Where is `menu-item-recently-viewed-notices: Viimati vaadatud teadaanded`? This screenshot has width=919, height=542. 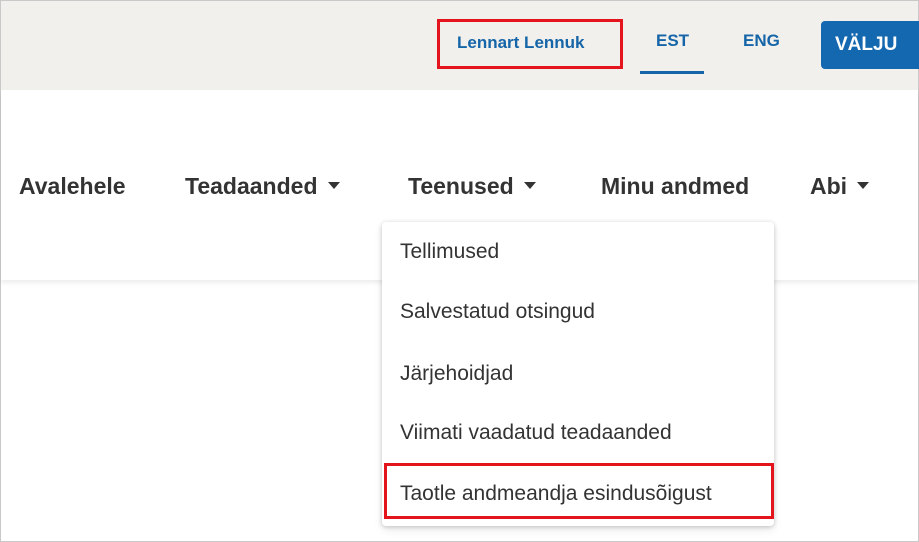
menu-item-recently-viewed-notices: Viimati vaadatud teadaanded is located at coordinates (536, 433).